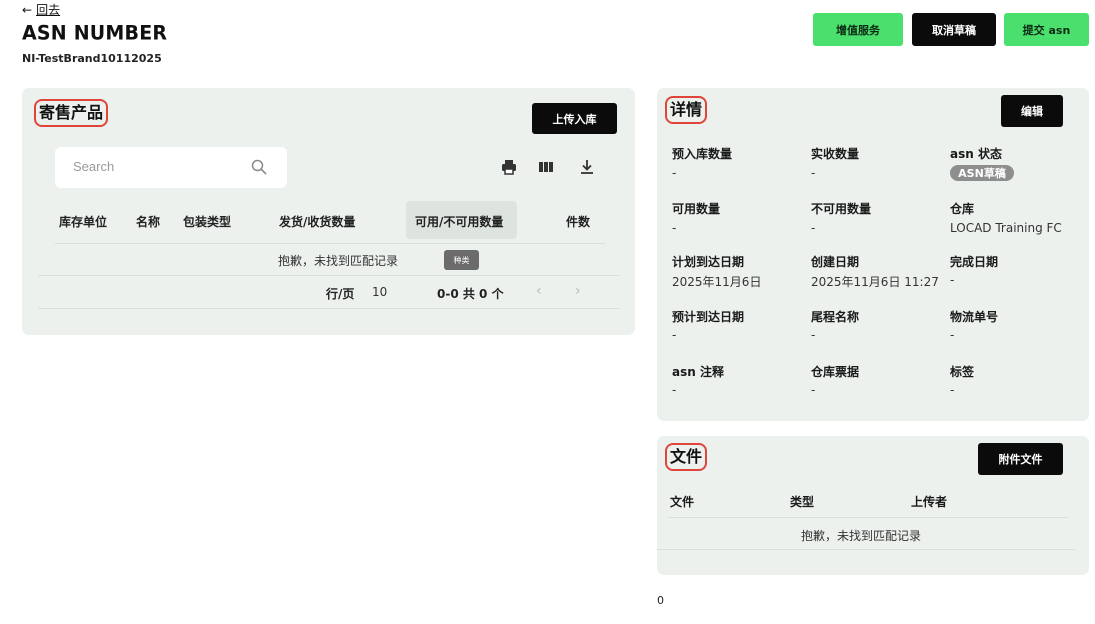 This screenshot has height=624, width=1095. Describe the element at coordinates (148, 221) in the screenshot. I see `column-header-name: 名称` at that location.